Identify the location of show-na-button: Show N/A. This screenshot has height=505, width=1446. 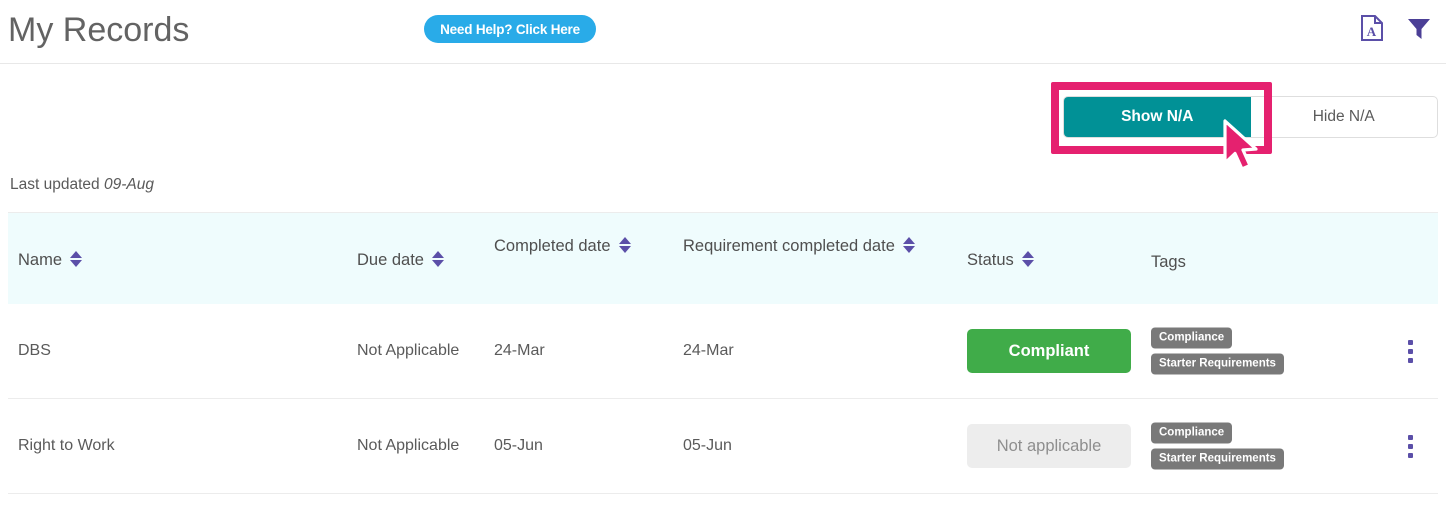
(1157, 117).